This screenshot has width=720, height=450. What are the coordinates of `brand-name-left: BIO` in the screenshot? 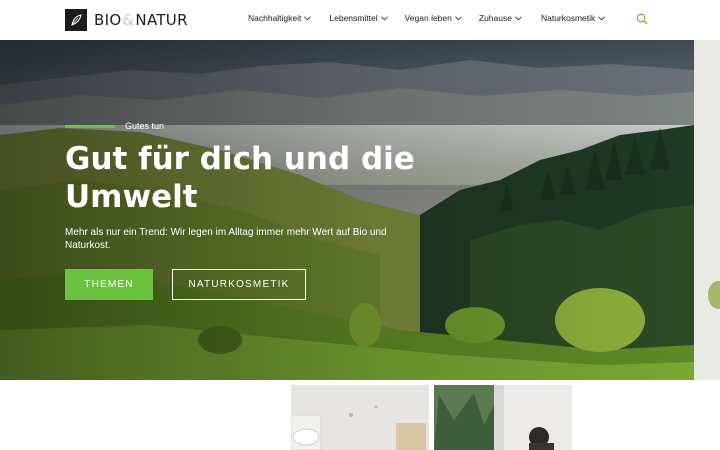 It's located at (108, 20).